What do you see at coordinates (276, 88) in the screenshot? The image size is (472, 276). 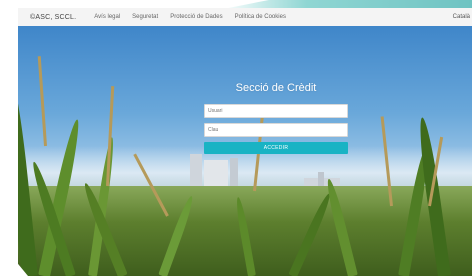 I see `login-title: Secció de Crèdit` at bounding box center [276, 88].